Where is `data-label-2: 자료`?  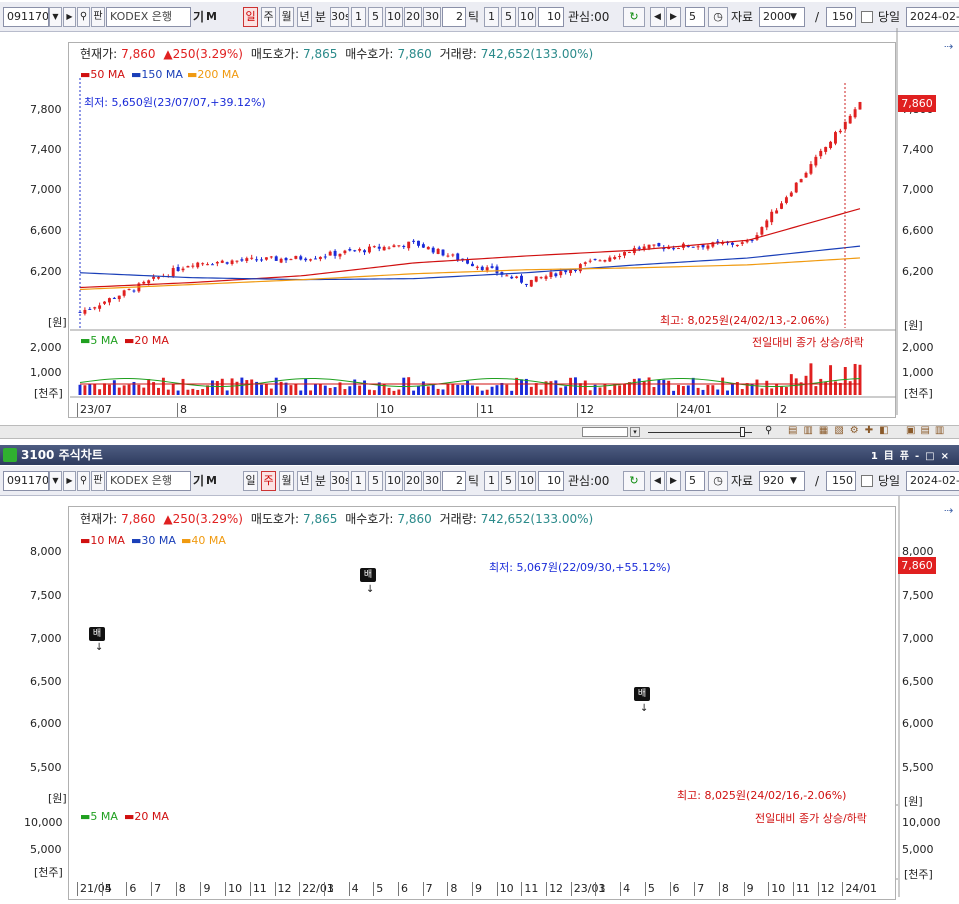
data-label-2: 자료 is located at coordinates (742, 481).